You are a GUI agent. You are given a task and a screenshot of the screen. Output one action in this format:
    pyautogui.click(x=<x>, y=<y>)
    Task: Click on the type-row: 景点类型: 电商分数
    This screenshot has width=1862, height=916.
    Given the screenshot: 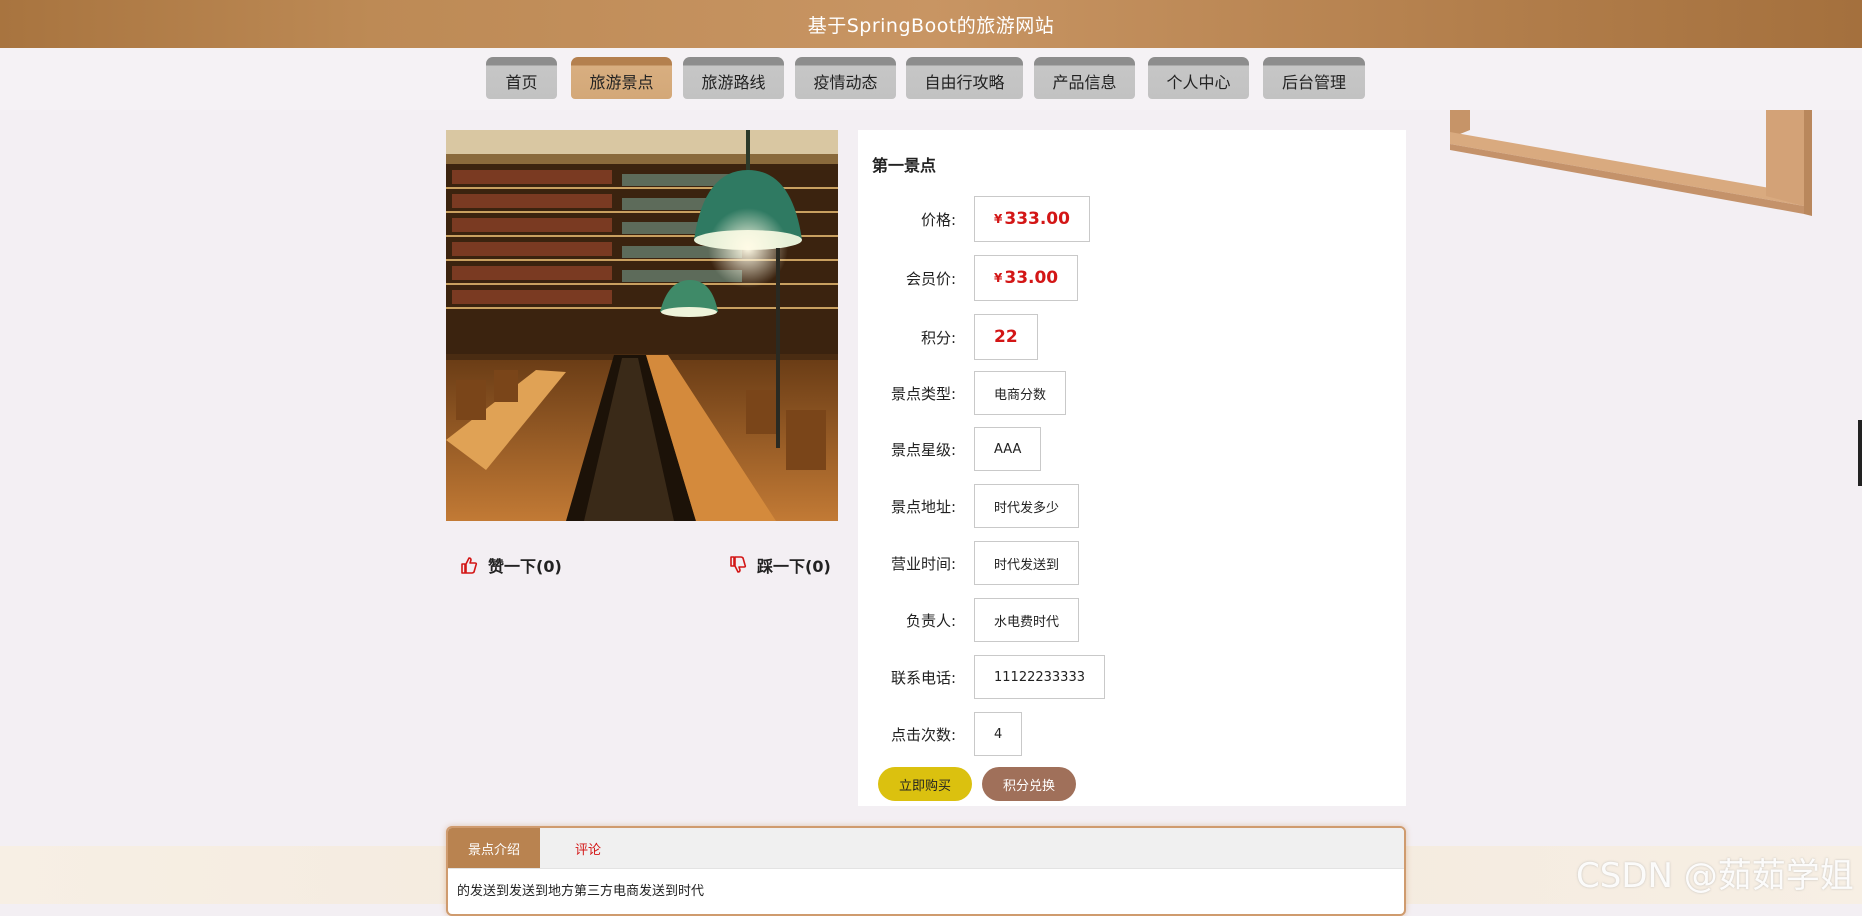 What is the action you would take?
    pyautogui.click(x=962, y=393)
    